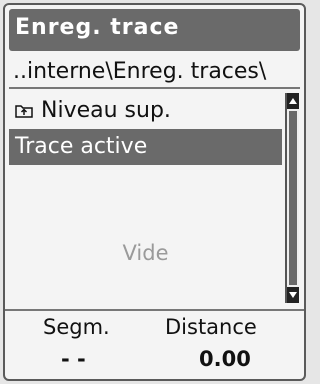  I want to click on window-title: Enreg. trace, so click(97, 27).